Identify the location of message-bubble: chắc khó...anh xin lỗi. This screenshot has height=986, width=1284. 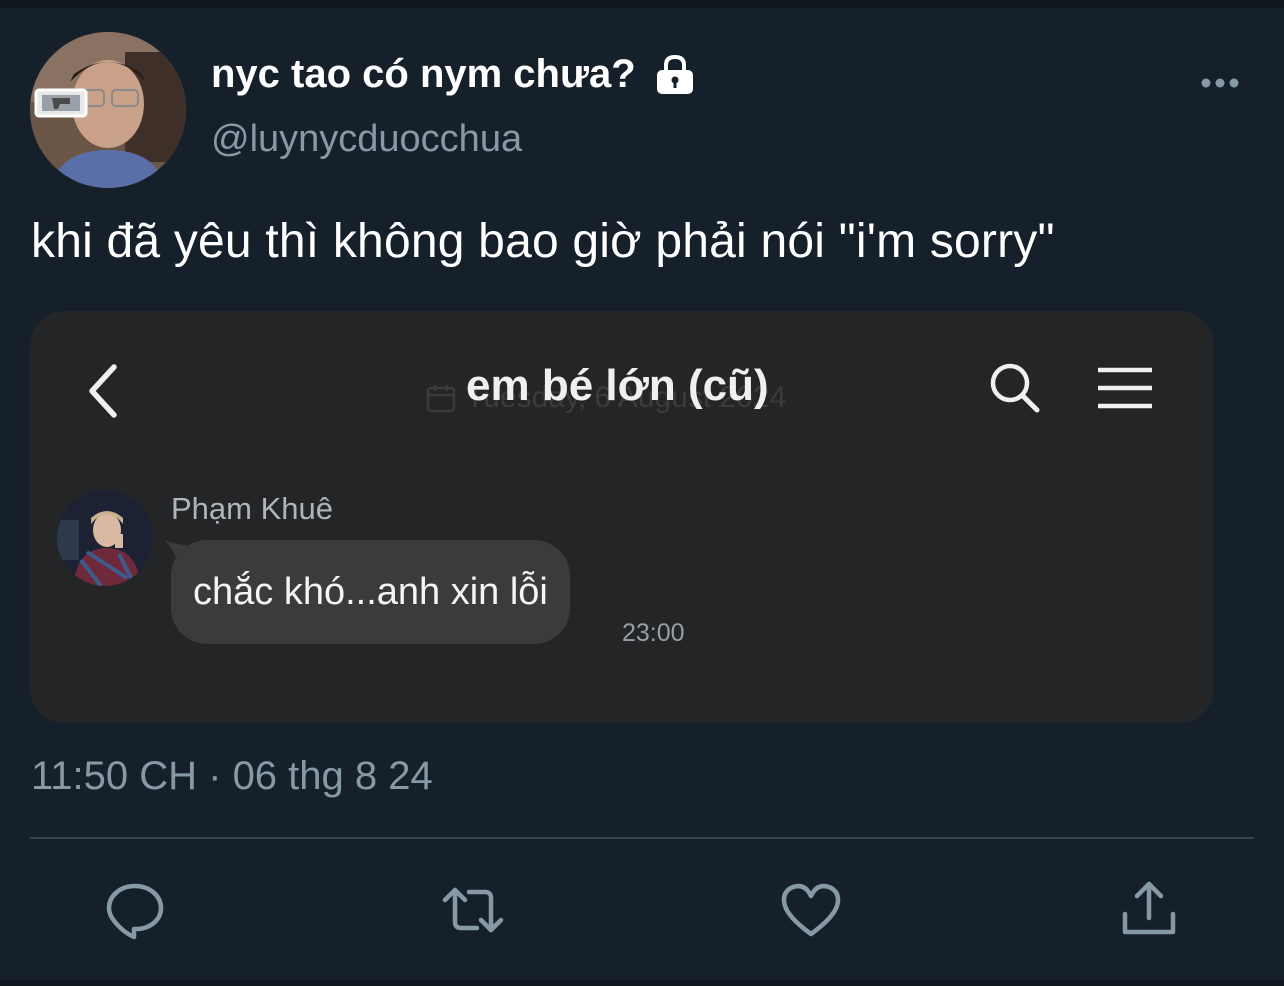
(370, 592).